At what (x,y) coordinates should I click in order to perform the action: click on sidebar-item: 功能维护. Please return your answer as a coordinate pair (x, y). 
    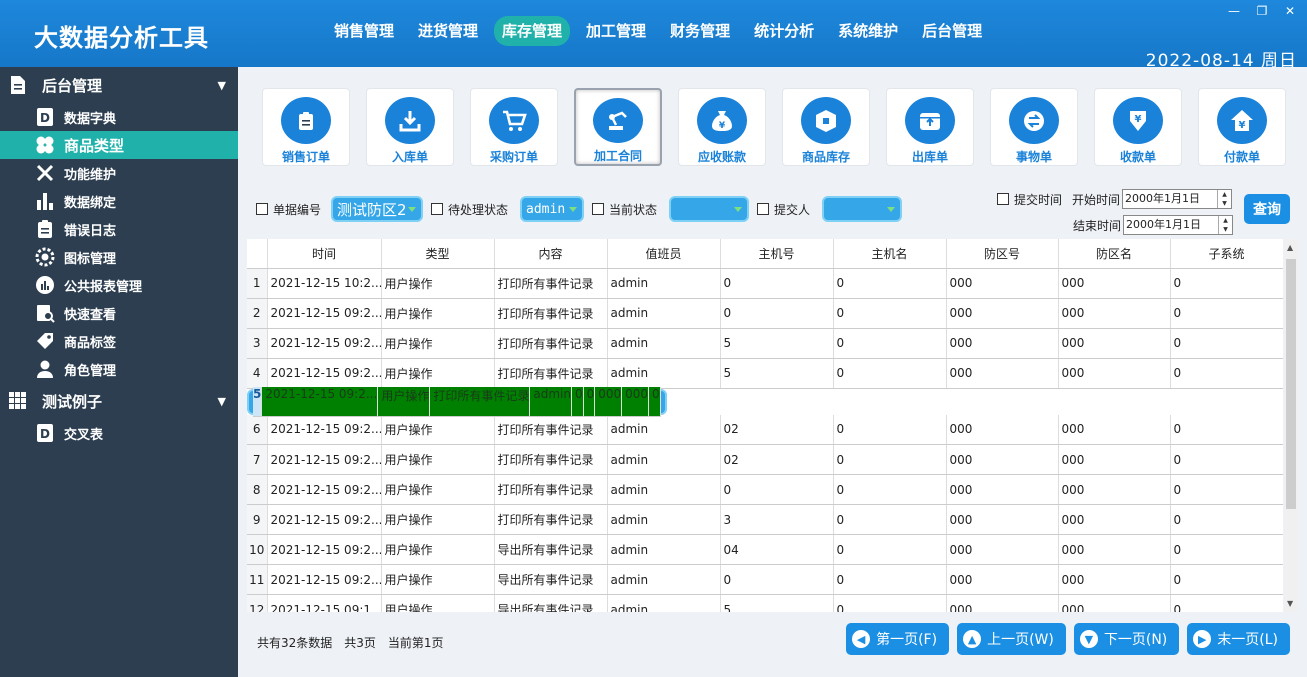
    Looking at the image, I should click on (119, 173).